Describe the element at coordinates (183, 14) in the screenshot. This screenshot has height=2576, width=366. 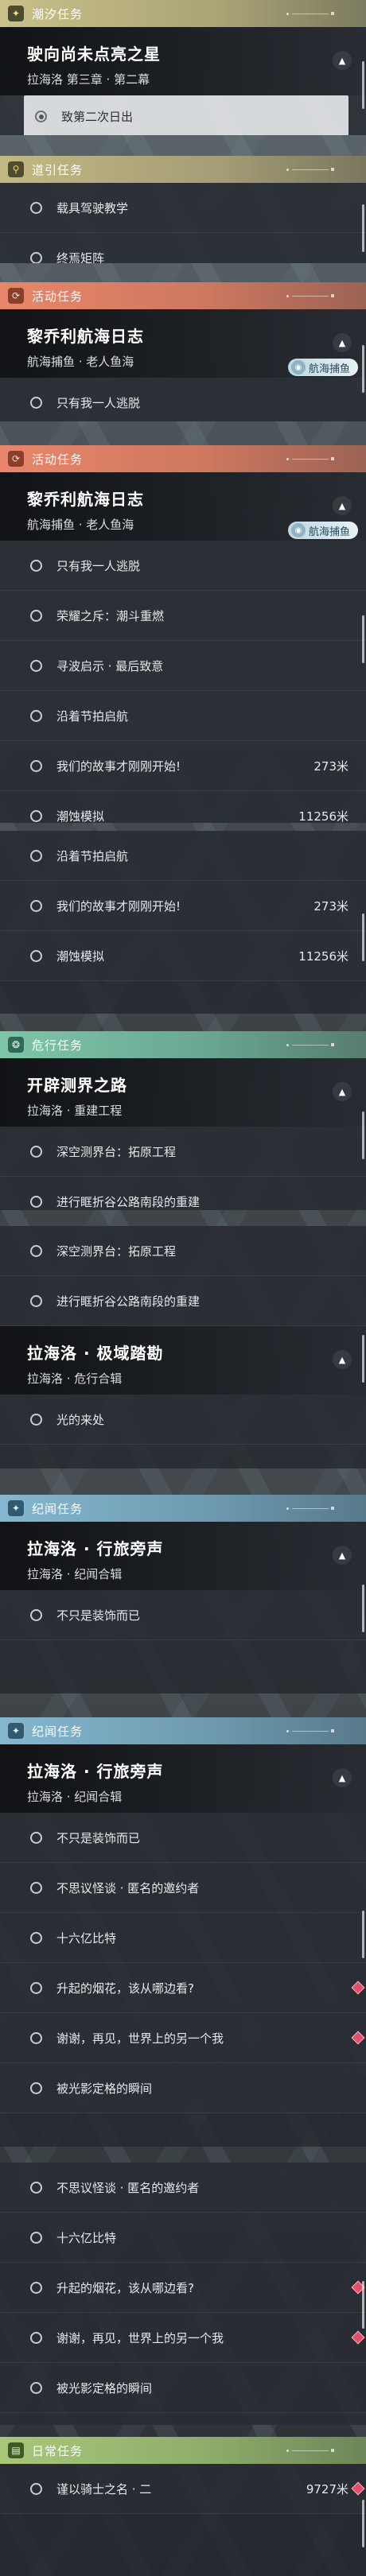
I see `section-header-tide: ✦ 潮汐任务` at that location.